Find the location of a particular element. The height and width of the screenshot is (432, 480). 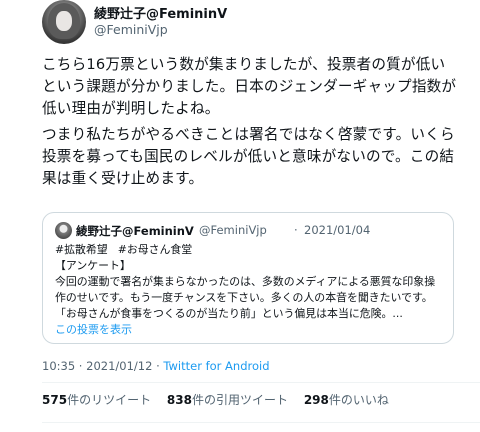

show-poll-link: この投票を表示 is located at coordinates (93, 329).